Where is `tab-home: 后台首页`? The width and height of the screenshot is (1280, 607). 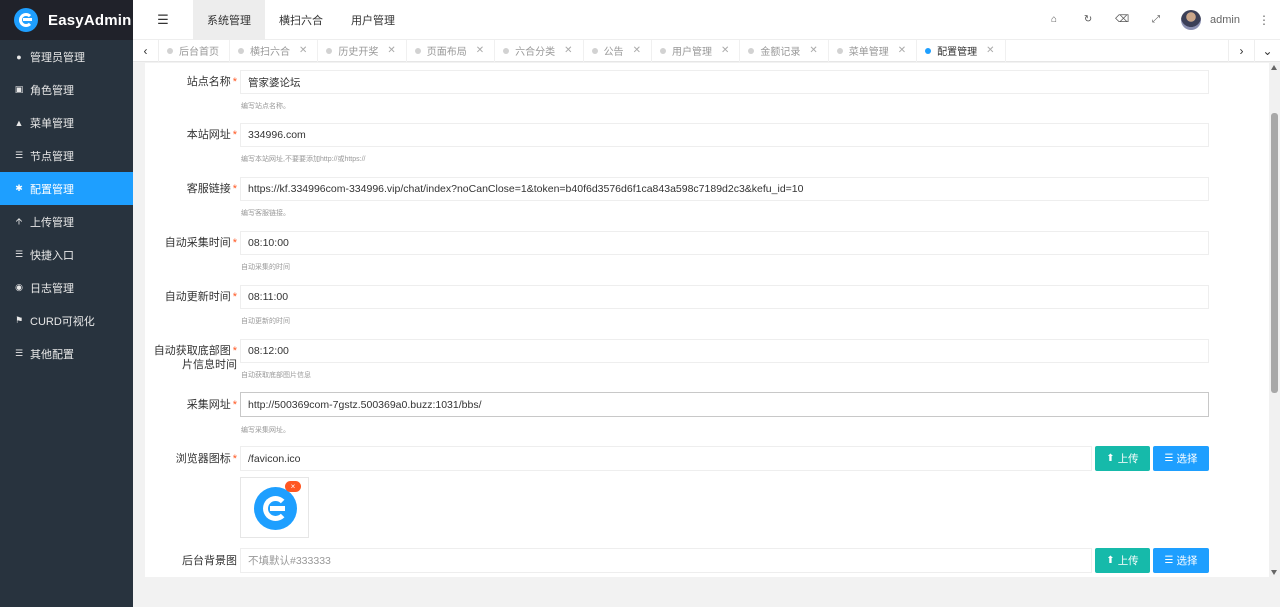
tab-home: 后台首页 is located at coordinates (194, 50).